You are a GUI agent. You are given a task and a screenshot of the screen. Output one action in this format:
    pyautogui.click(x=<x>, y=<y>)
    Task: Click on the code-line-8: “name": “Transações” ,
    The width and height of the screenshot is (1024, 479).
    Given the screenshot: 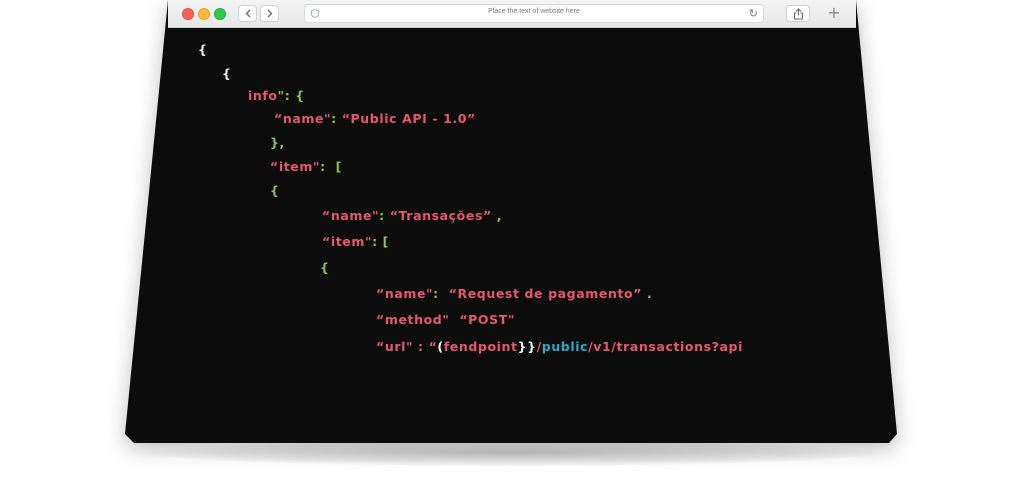 What is the action you would take?
    pyautogui.click(x=412, y=216)
    